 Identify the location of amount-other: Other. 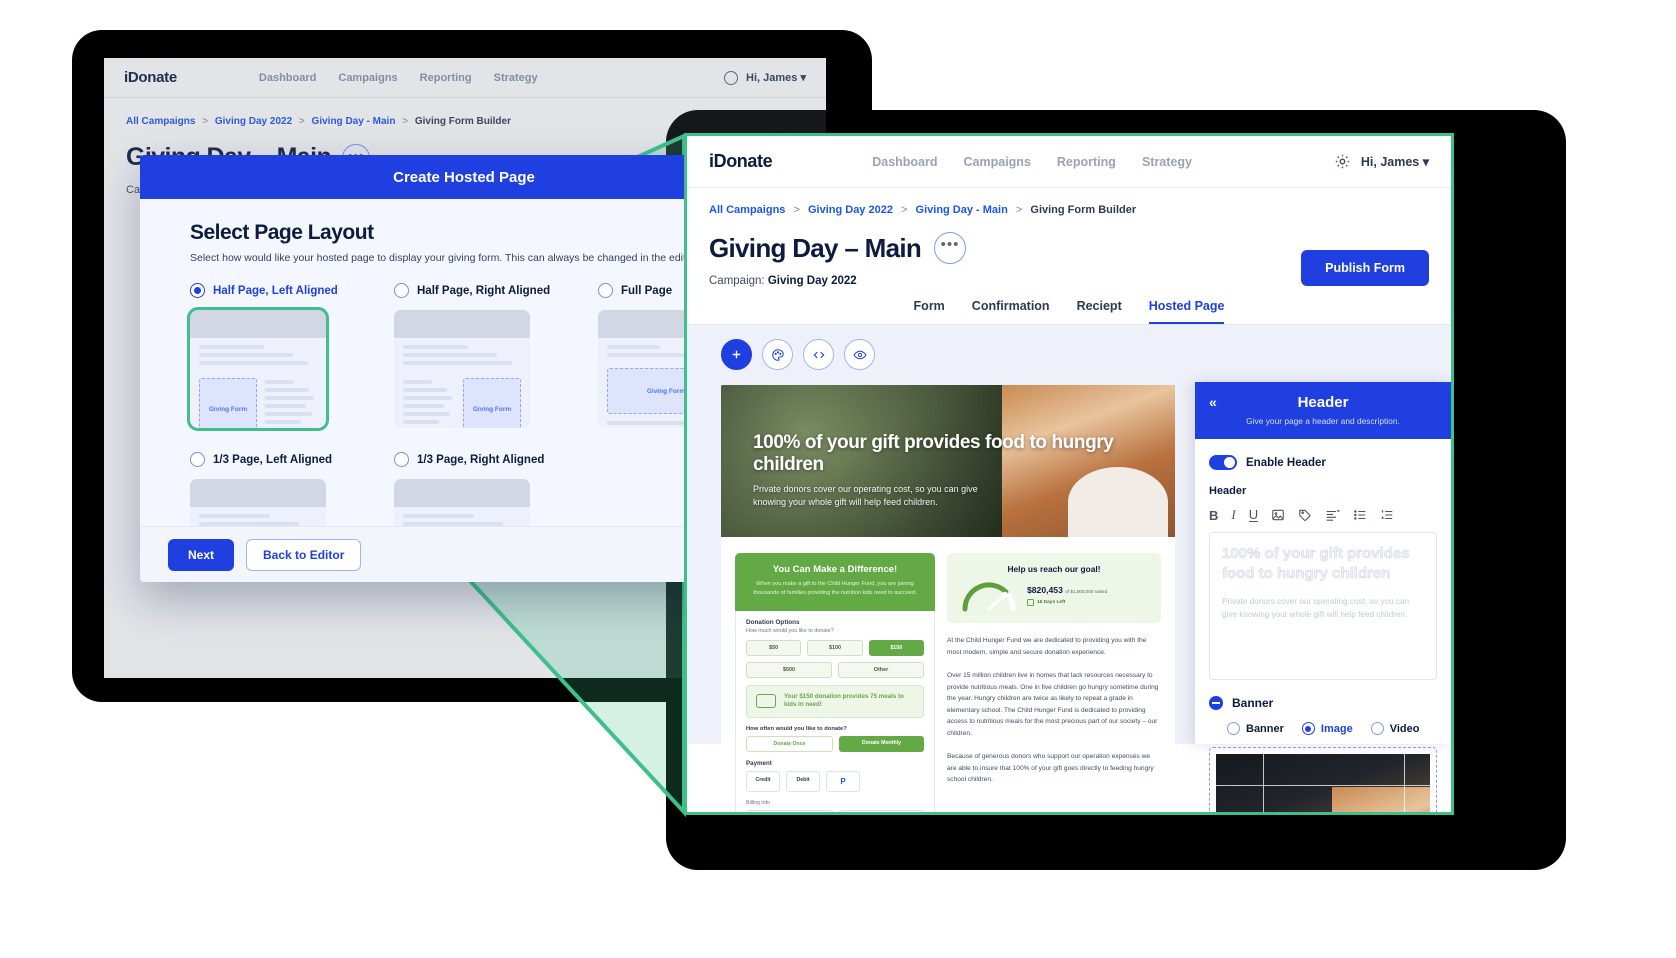
(881, 669).